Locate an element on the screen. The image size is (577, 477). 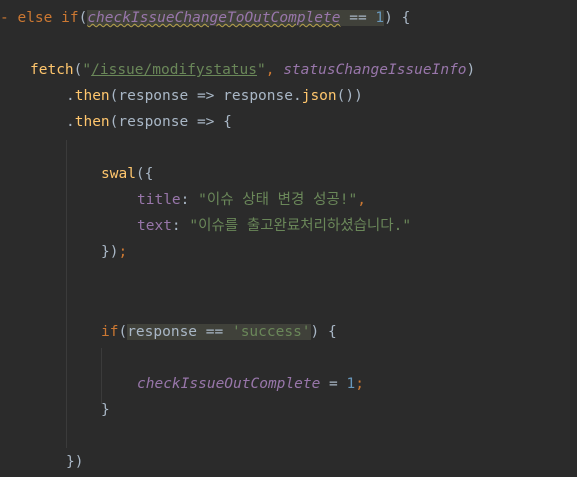
code-token: ({ is located at coordinates (144, 174).